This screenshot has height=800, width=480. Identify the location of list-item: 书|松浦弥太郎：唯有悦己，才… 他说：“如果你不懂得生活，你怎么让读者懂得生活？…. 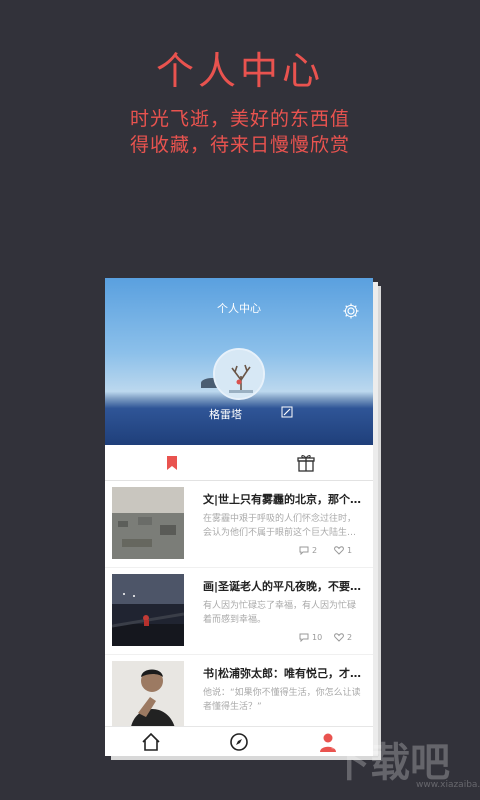
(239, 690).